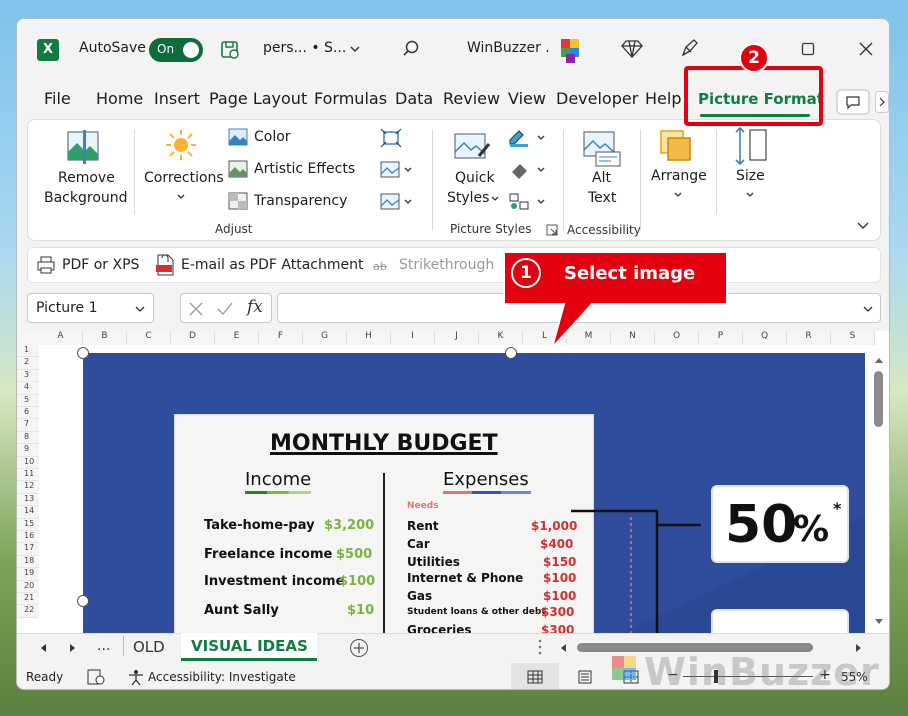 This screenshot has width=908, height=716. I want to click on picture-effects-icon, so click(528, 170).